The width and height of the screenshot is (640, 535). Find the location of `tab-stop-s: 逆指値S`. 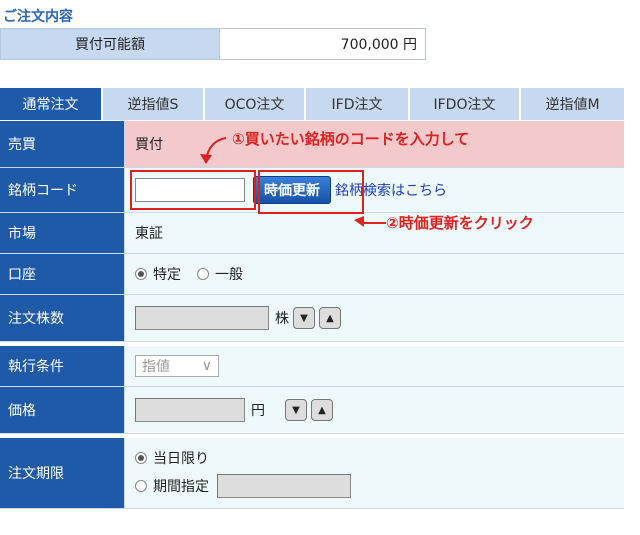

tab-stop-s: 逆指値S is located at coordinates (153, 104).